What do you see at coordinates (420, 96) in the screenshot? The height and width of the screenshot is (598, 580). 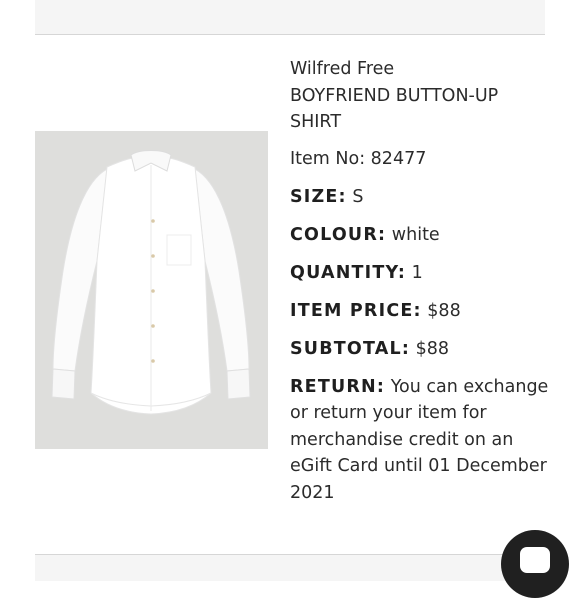 I see `product-name-line1: BOYFRIEND BUTTON-UP` at bounding box center [420, 96].